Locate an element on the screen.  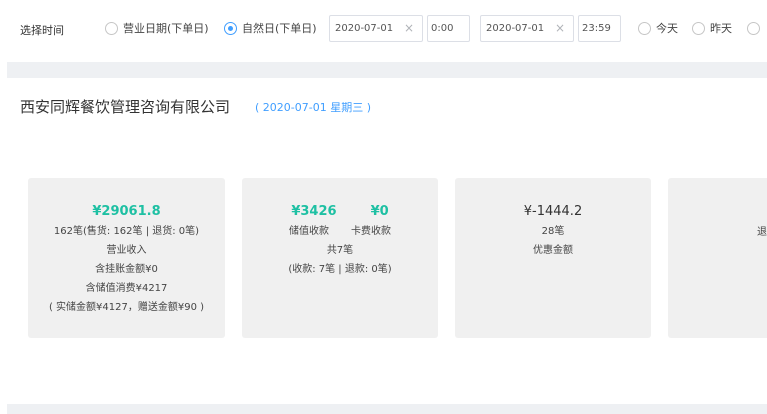
end-date-input: 2020-07-01 × is located at coordinates (527, 28).